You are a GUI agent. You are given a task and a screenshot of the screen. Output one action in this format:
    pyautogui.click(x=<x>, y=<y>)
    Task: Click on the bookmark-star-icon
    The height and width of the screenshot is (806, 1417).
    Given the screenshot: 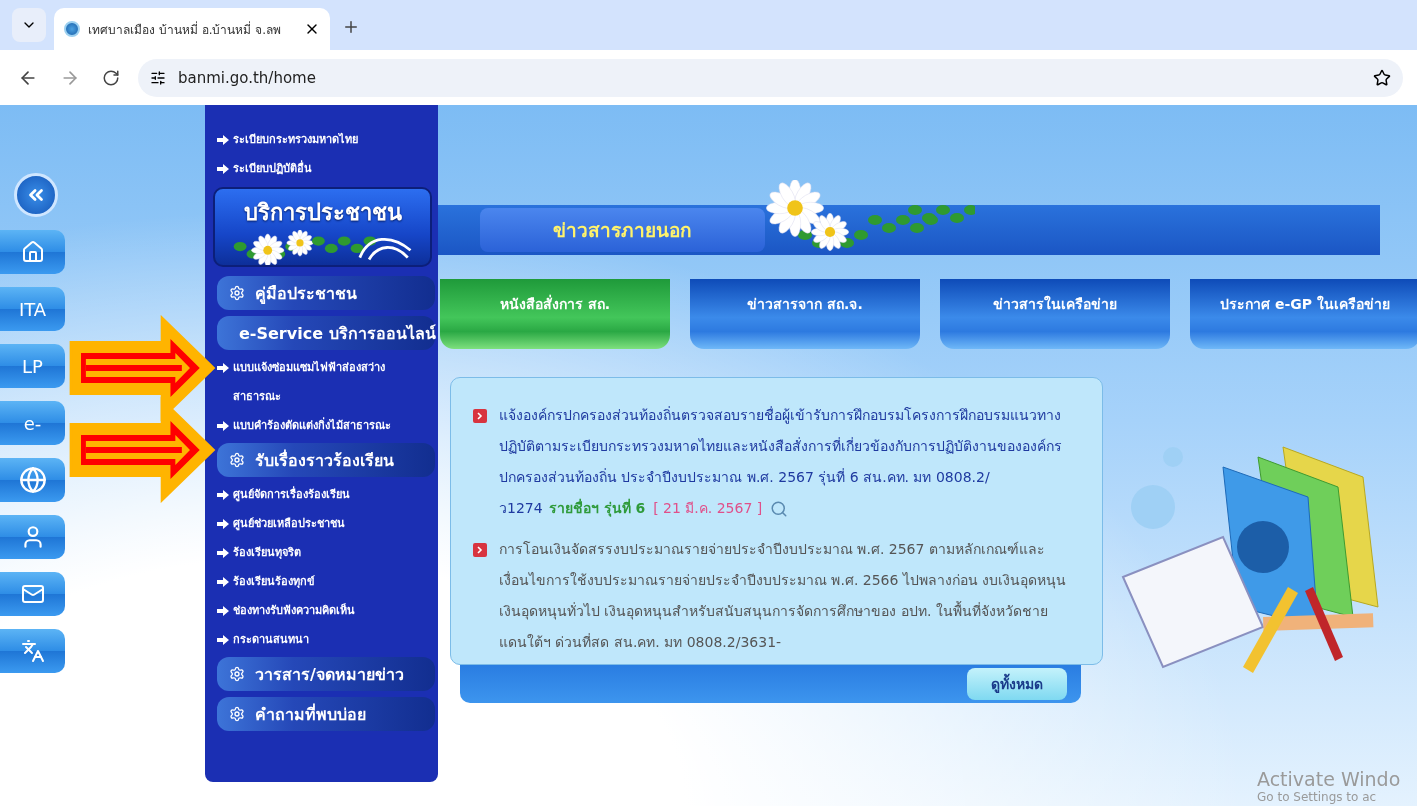 What is the action you would take?
    pyautogui.click(x=1382, y=77)
    